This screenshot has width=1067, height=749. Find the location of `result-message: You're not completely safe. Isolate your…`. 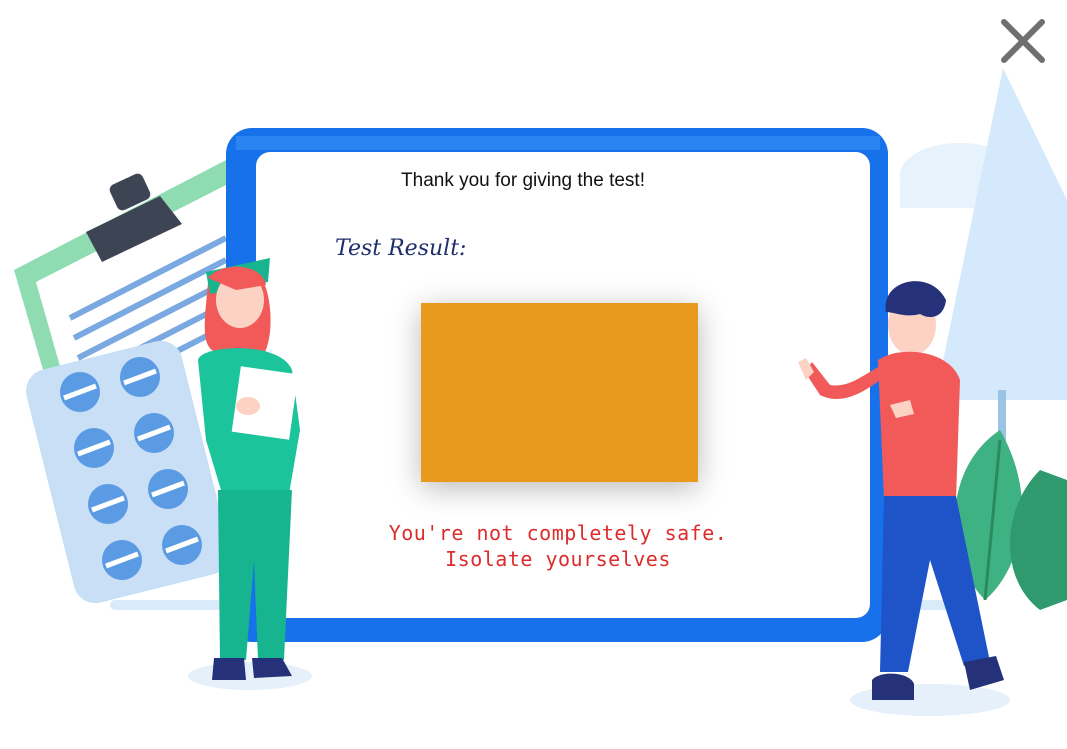

result-message: You're not completely safe. Isolate your… is located at coordinates (558, 546).